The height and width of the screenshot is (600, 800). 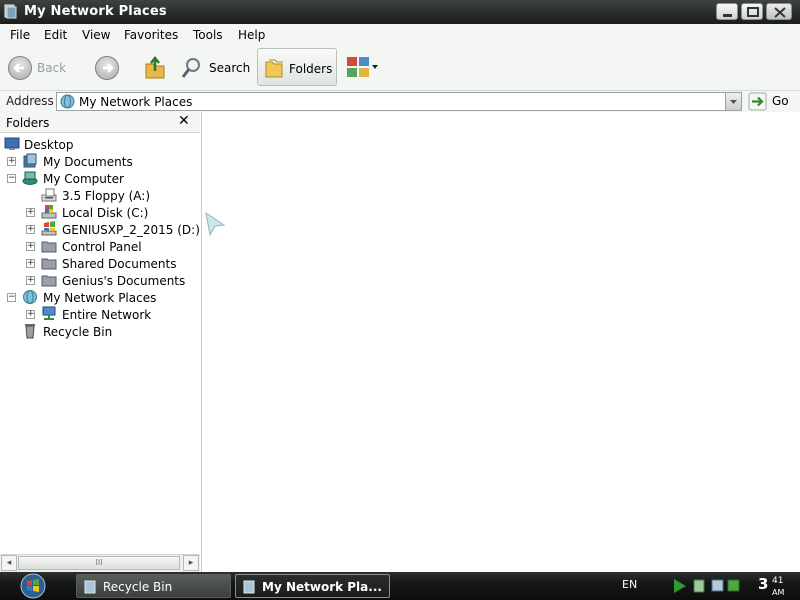 I want to click on tree-item-recycle-bin: Recycle Bin, so click(x=100, y=331).